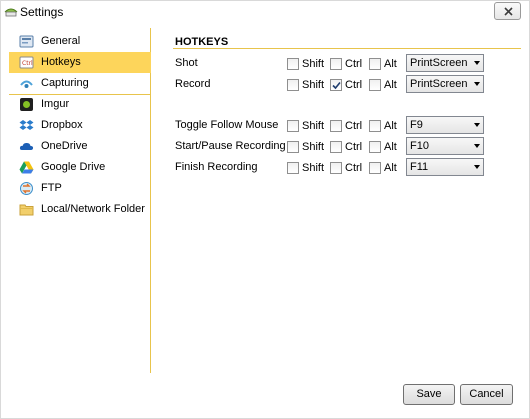 This screenshot has width=530, height=419. What do you see at coordinates (26, 125) in the screenshot?
I see `dropbox-icon` at bounding box center [26, 125].